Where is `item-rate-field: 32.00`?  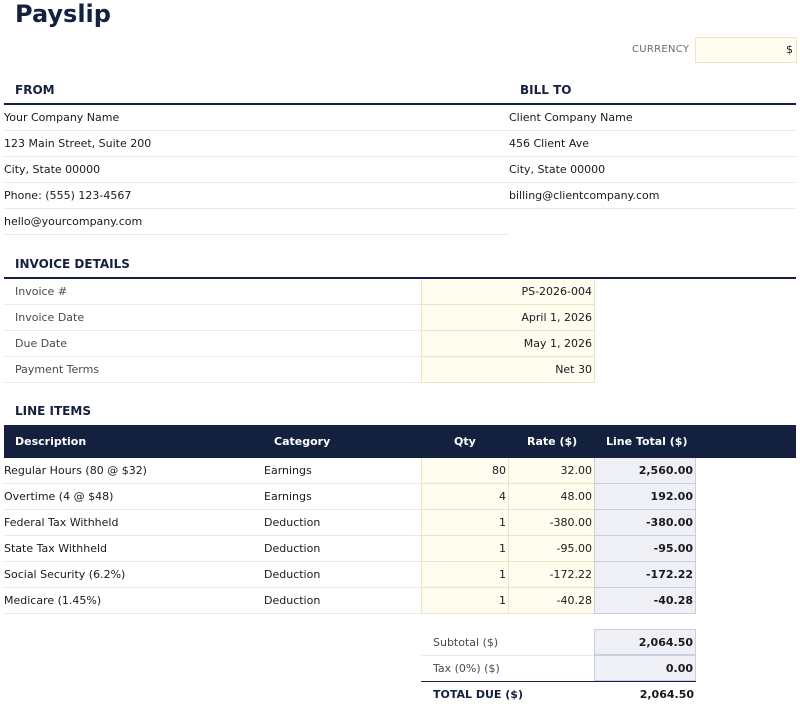 item-rate-field: 32.00 is located at coordinates (551, 471).